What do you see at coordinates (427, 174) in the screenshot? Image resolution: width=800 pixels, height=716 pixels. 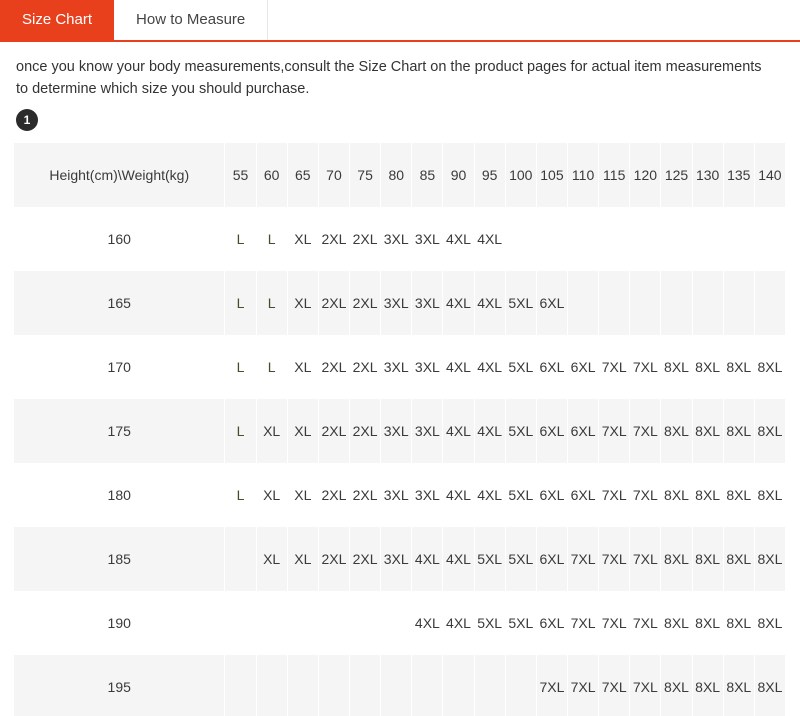 I see `weight-column-header: 85` at bounding box center [427, 174].